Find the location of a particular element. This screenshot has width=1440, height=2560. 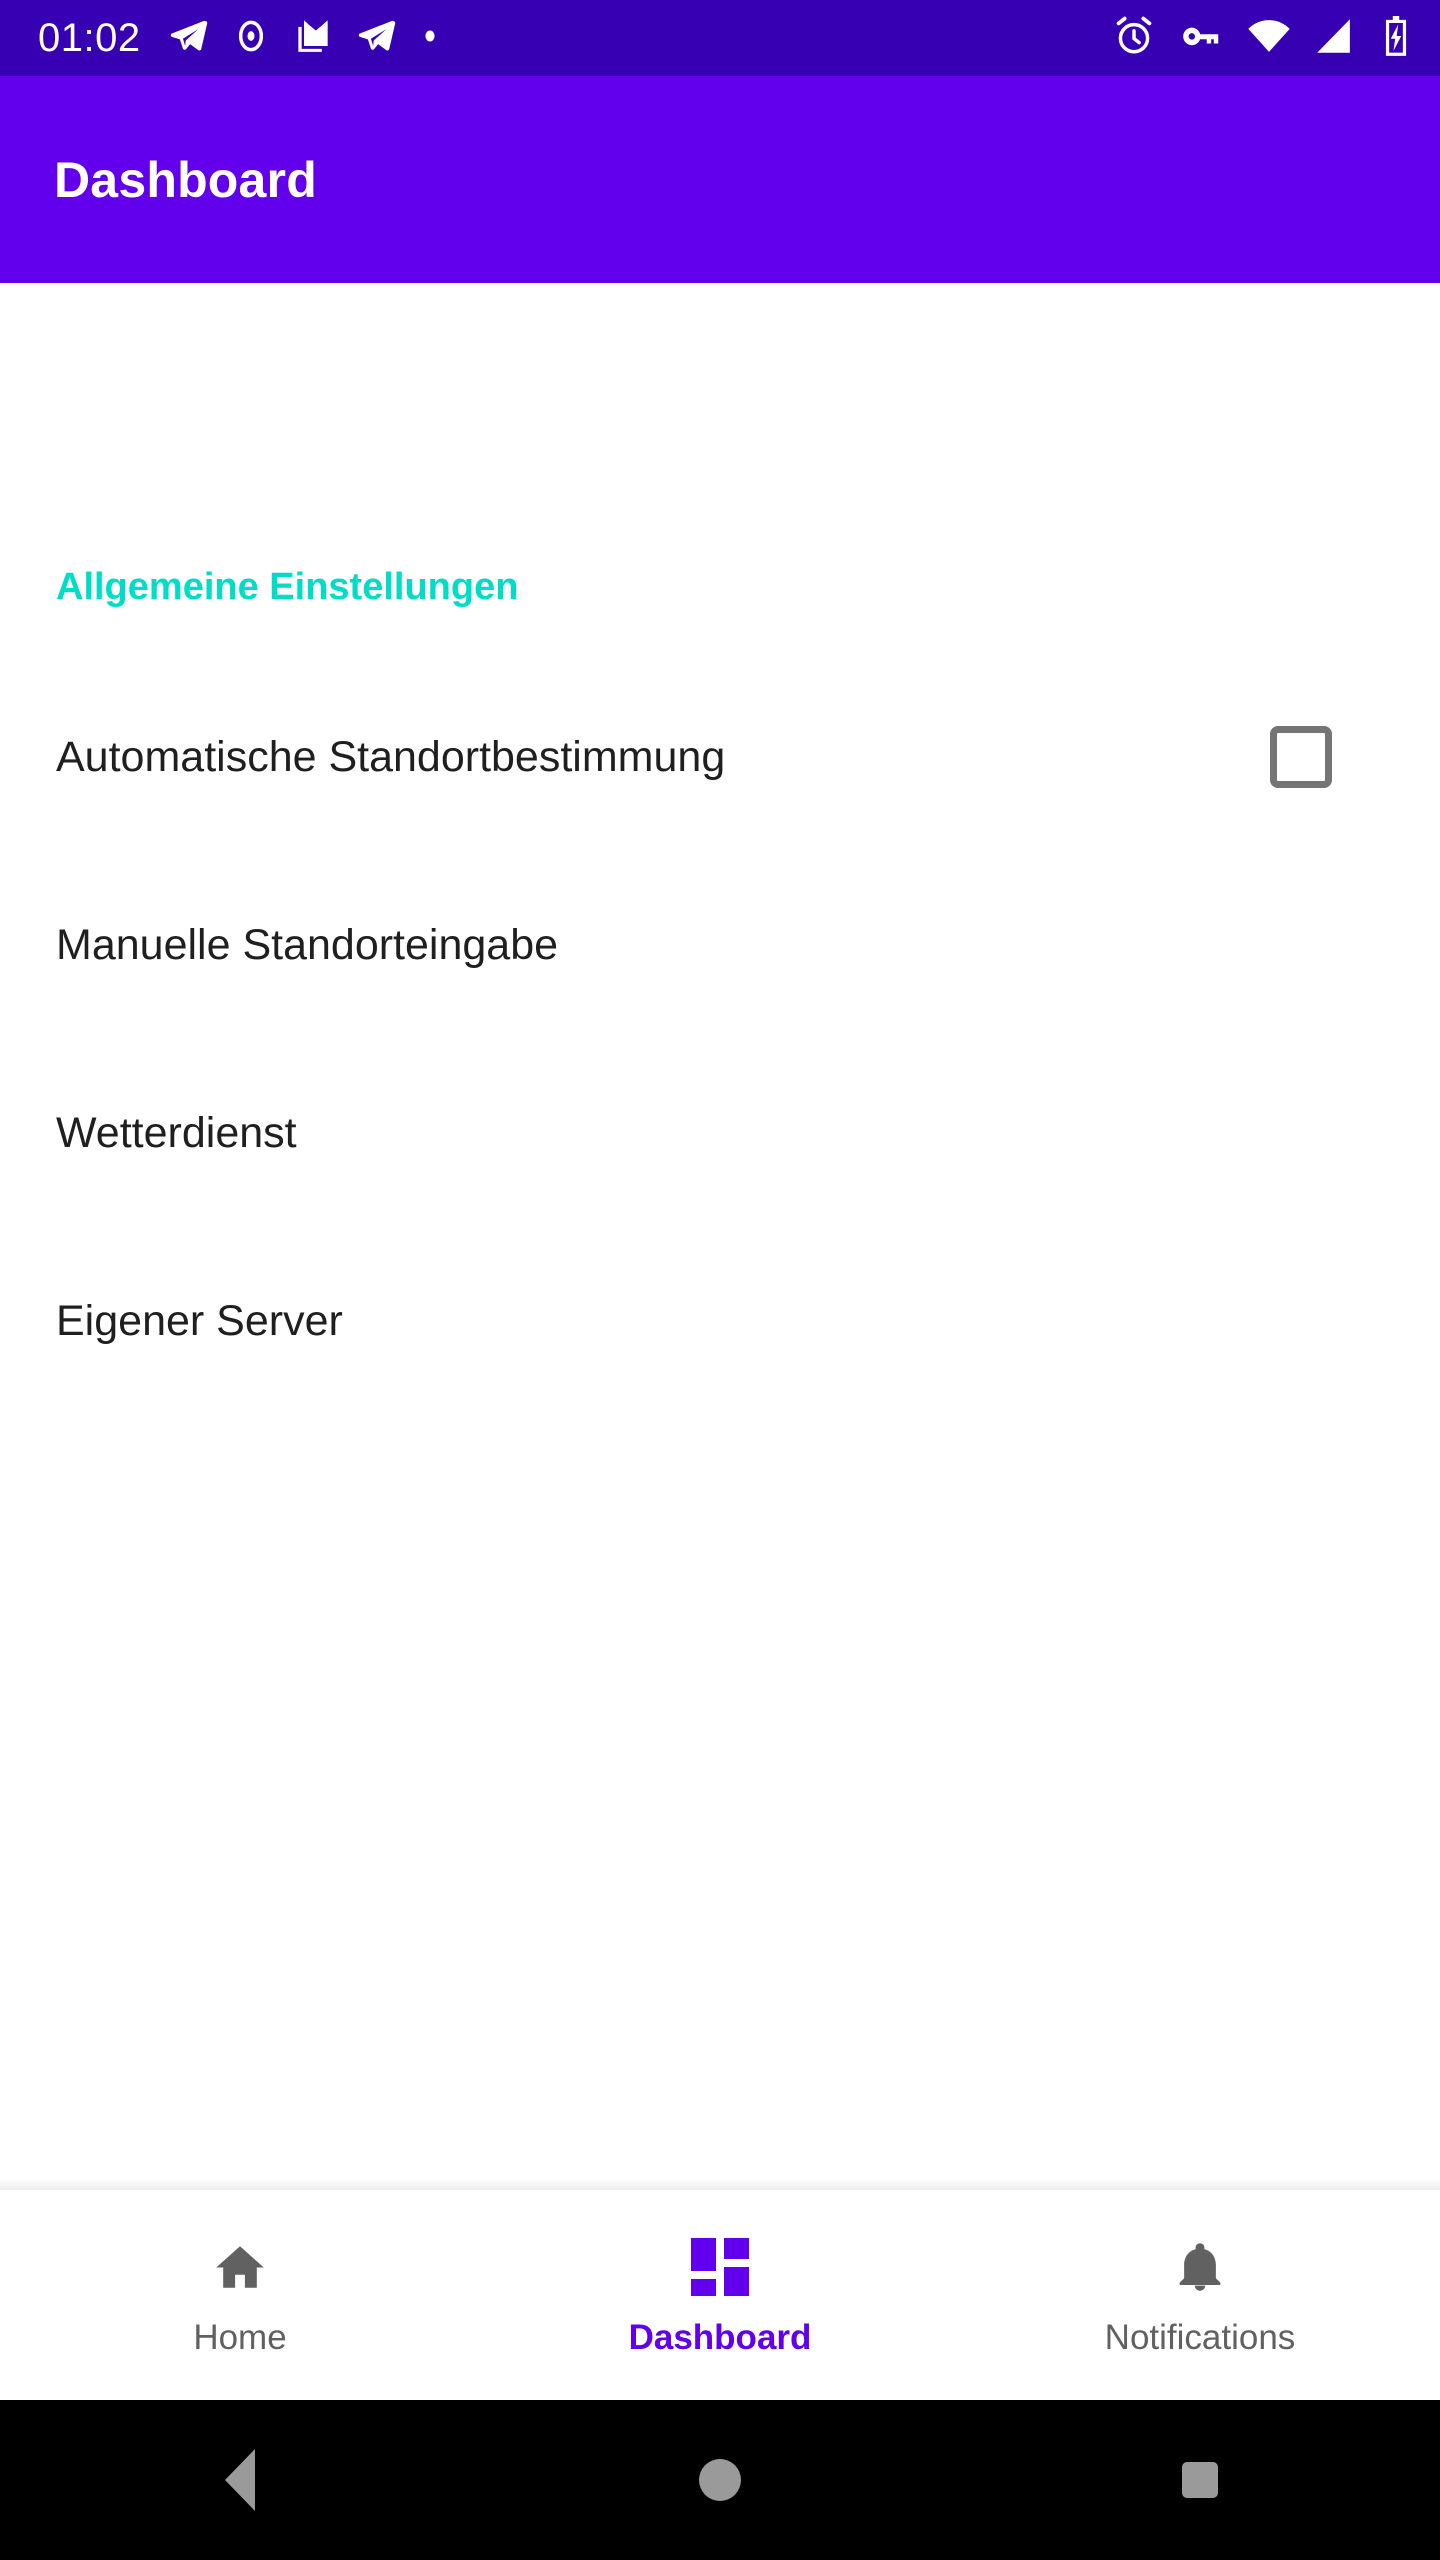

cellular-signal-icon is located at coordinates (1335, 38).